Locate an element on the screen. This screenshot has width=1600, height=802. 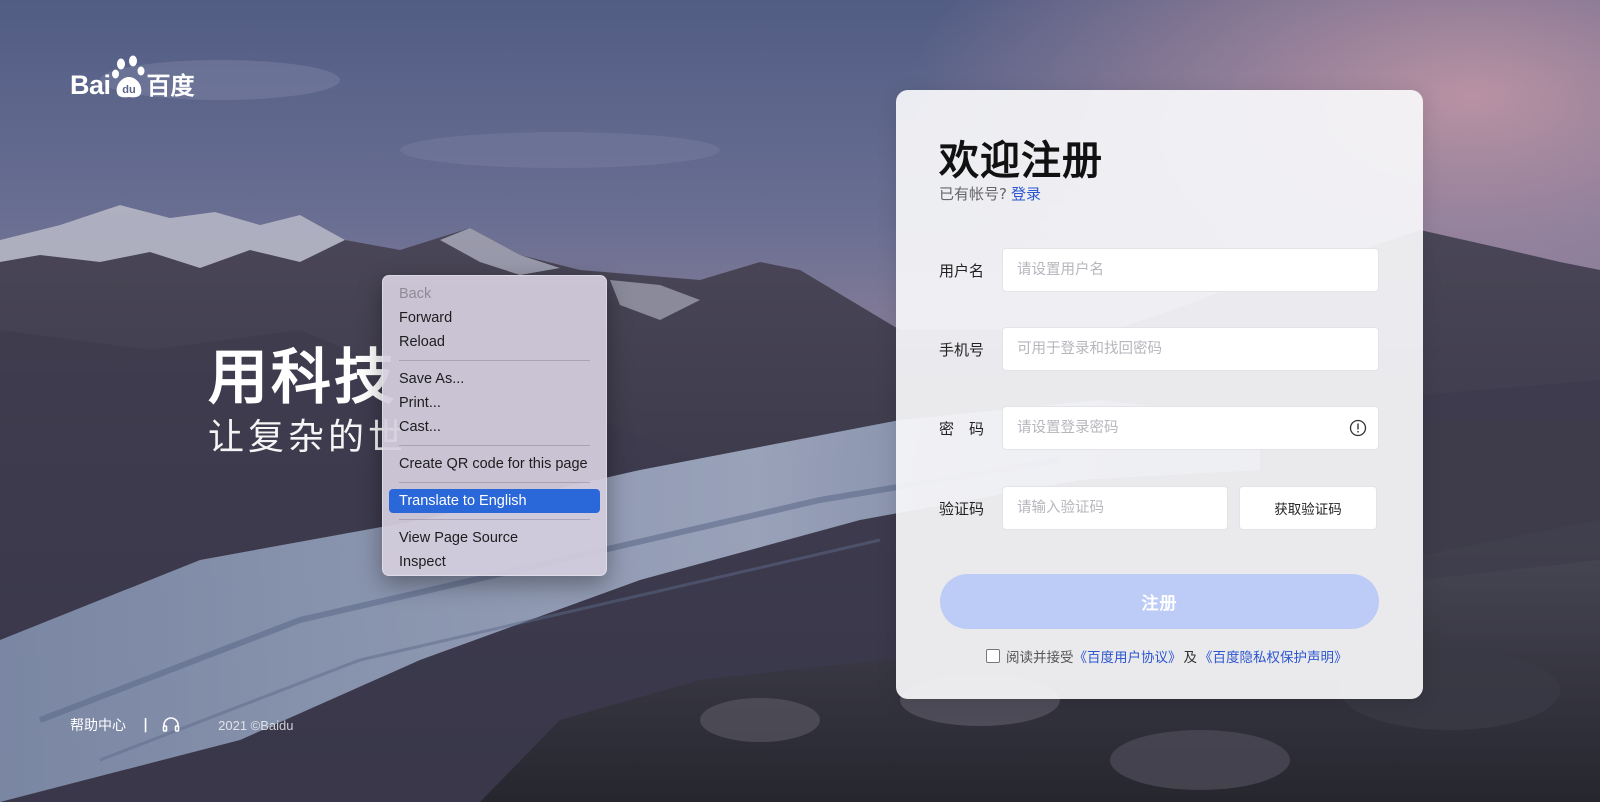
have-account-line: 已有帐号? 登录 is located at coordinates (990, 193).